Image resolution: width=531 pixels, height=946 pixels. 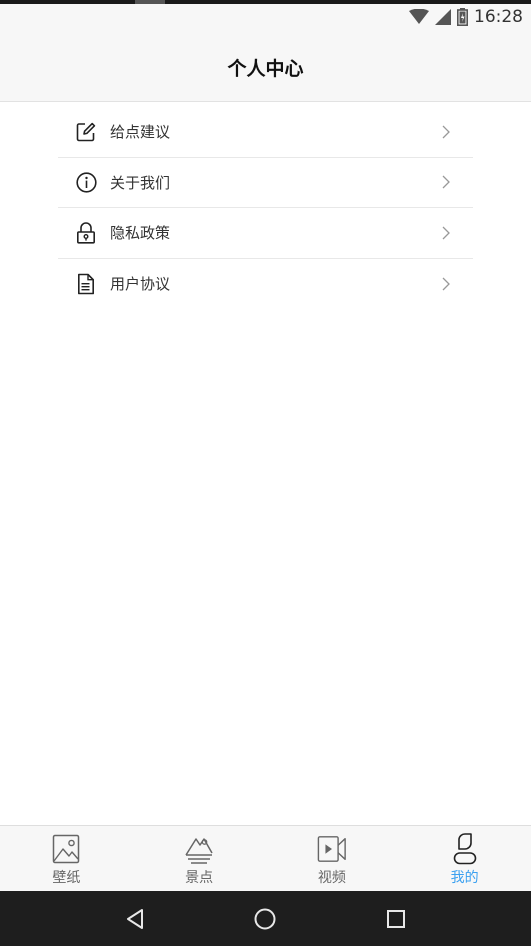 What do you see at coordinates (498, 17) in the screenshot?
I see `status-time: 16:28` at bounding box center [498, 17].